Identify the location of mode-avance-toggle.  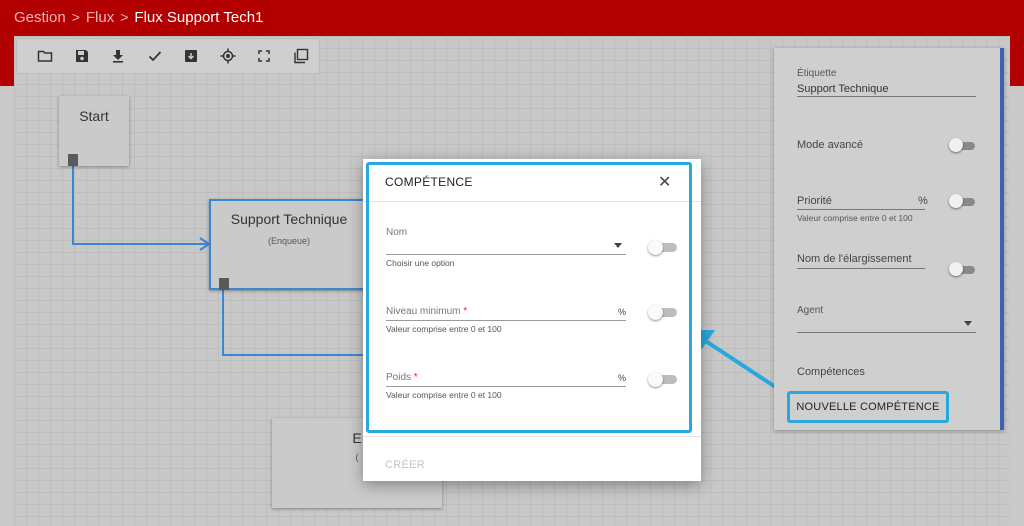
(962, 145).